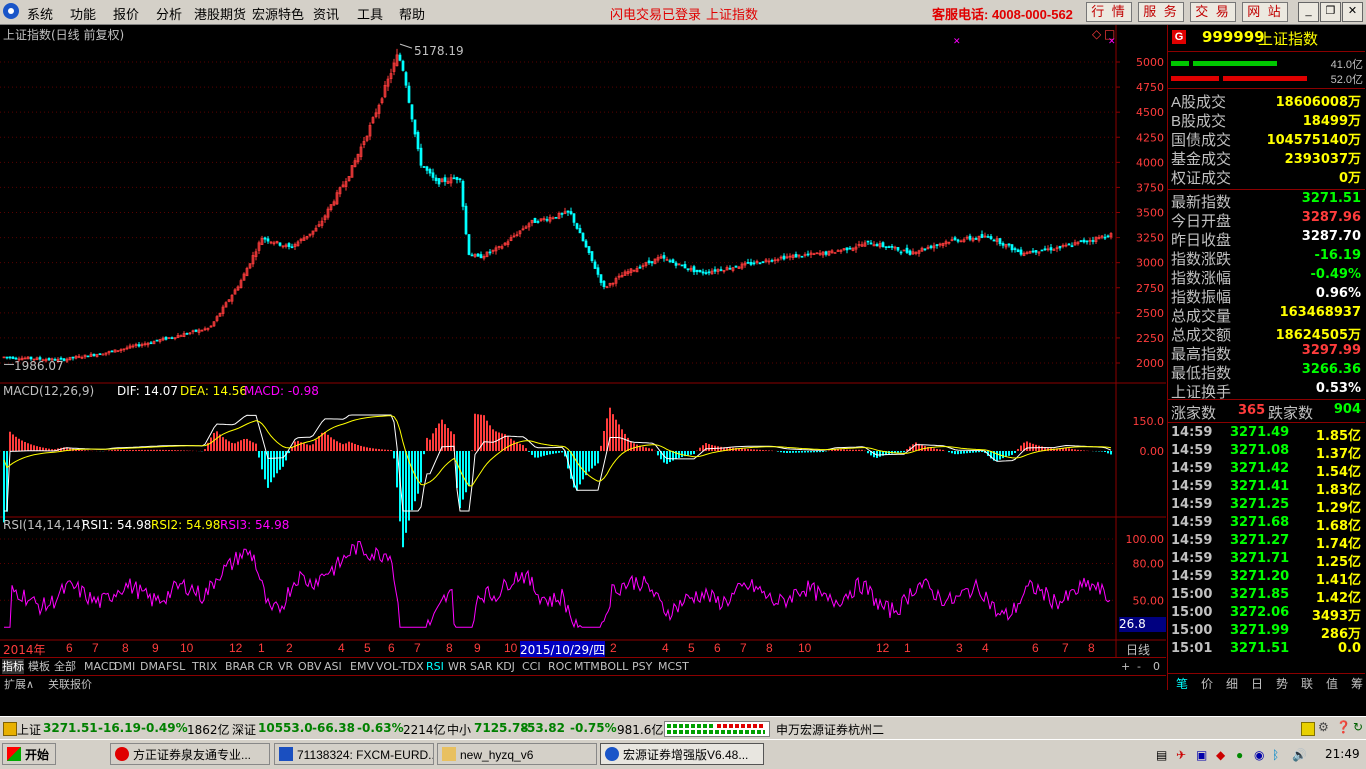 The height and width of the screenshot is (769, 1366). Describe the element at coordinates (481, 666) in the screenshot. I see `indicator-tab: SAR` at that location.